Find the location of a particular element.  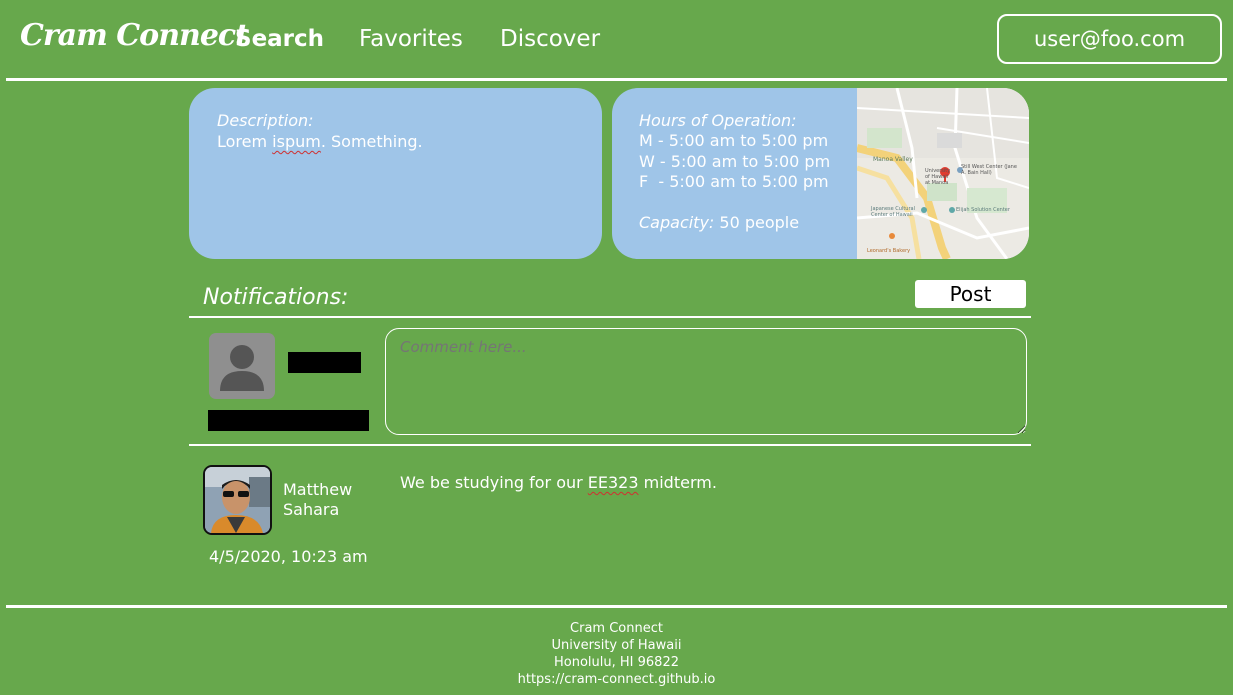

hours-line-friday: F - 5:00 am to 5:00 pm is located at coordinates (734, 181).